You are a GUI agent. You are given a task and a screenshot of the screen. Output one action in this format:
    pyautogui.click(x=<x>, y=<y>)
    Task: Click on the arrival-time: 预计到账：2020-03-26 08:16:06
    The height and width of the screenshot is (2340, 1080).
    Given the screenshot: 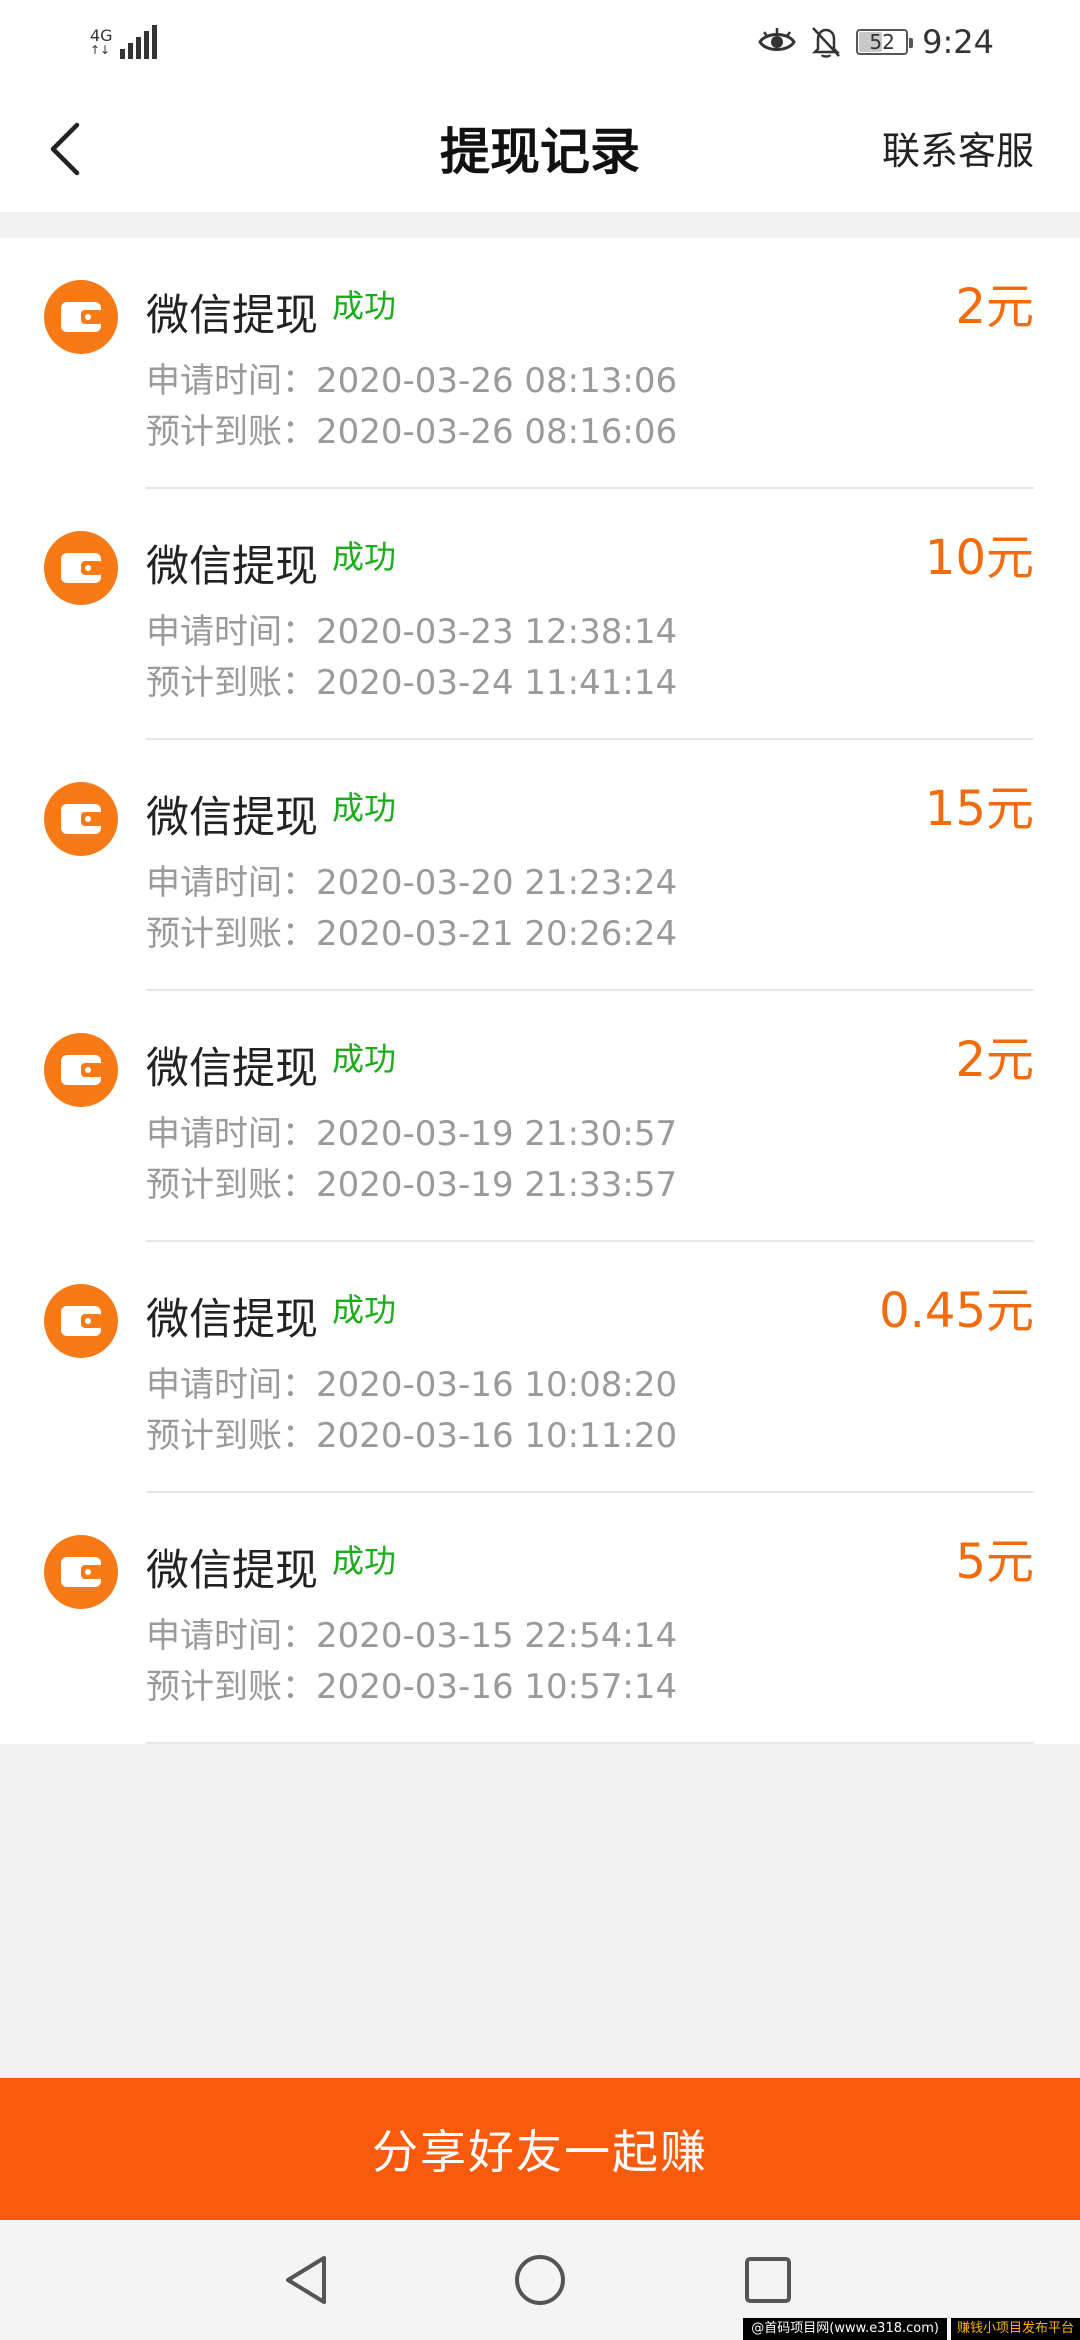 What is the action you would take?
    pyautogui.click(x=412, y=432)
    